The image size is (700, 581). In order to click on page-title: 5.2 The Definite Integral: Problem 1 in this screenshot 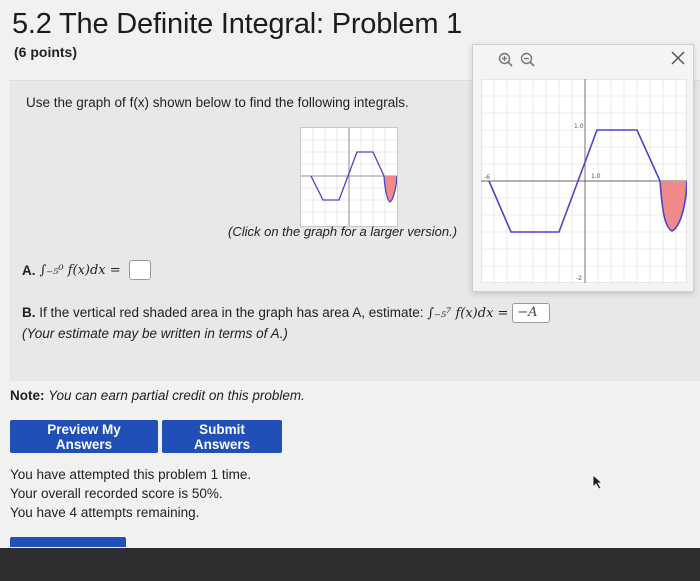, I will do `click(237, 24)`.